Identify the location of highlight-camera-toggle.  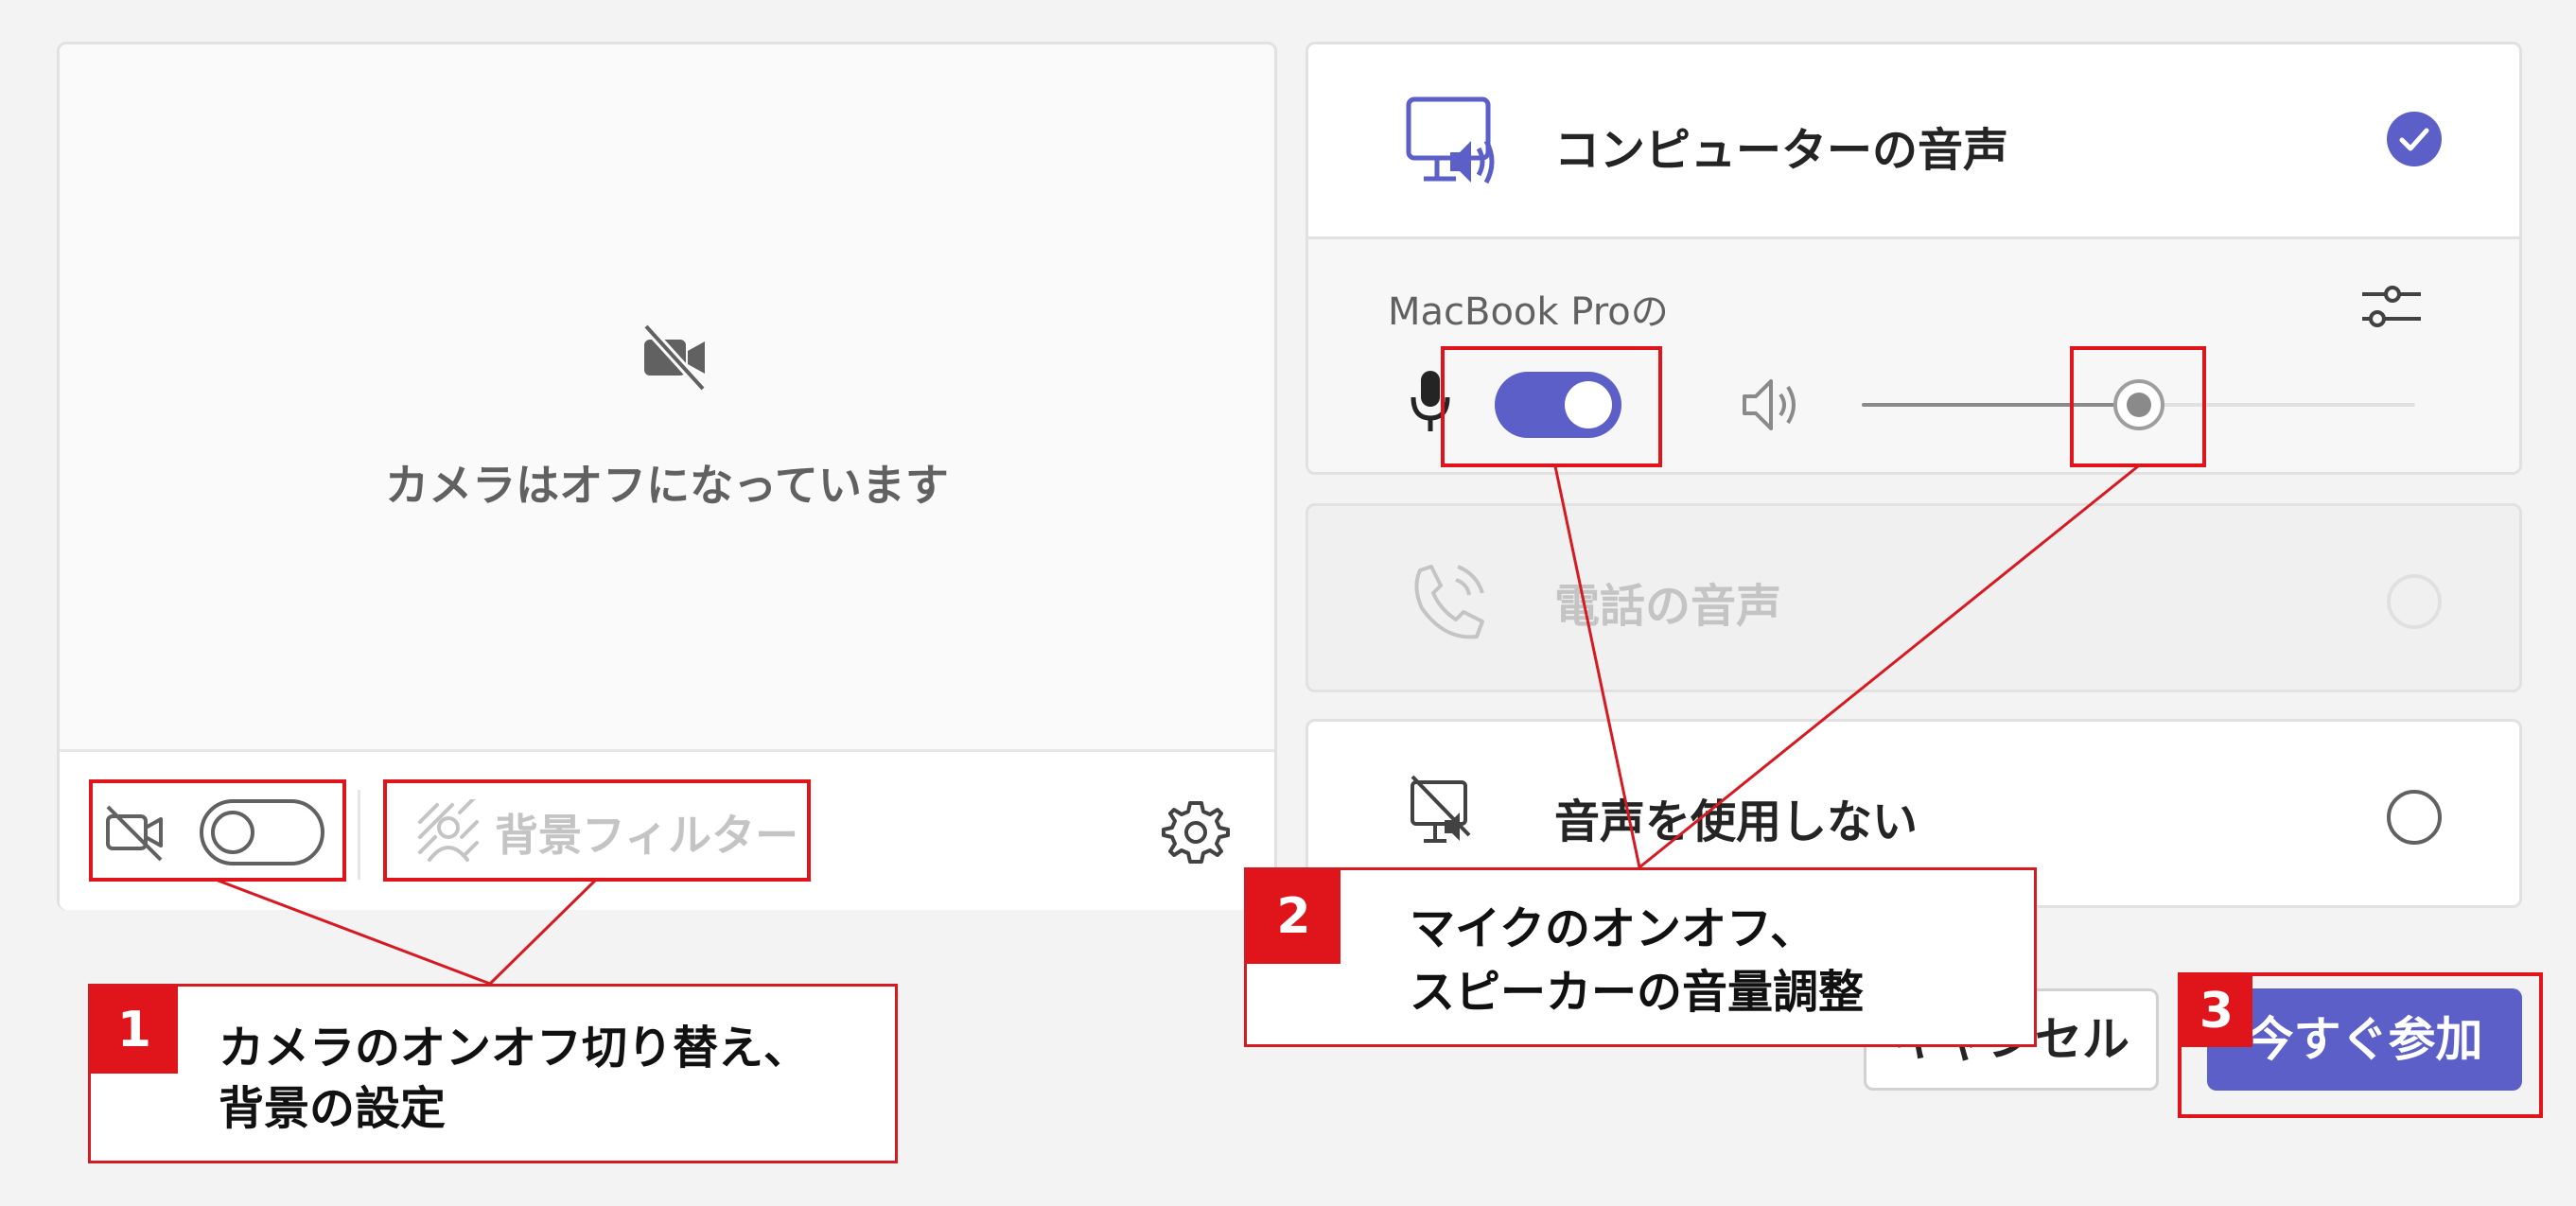
(218, 830).